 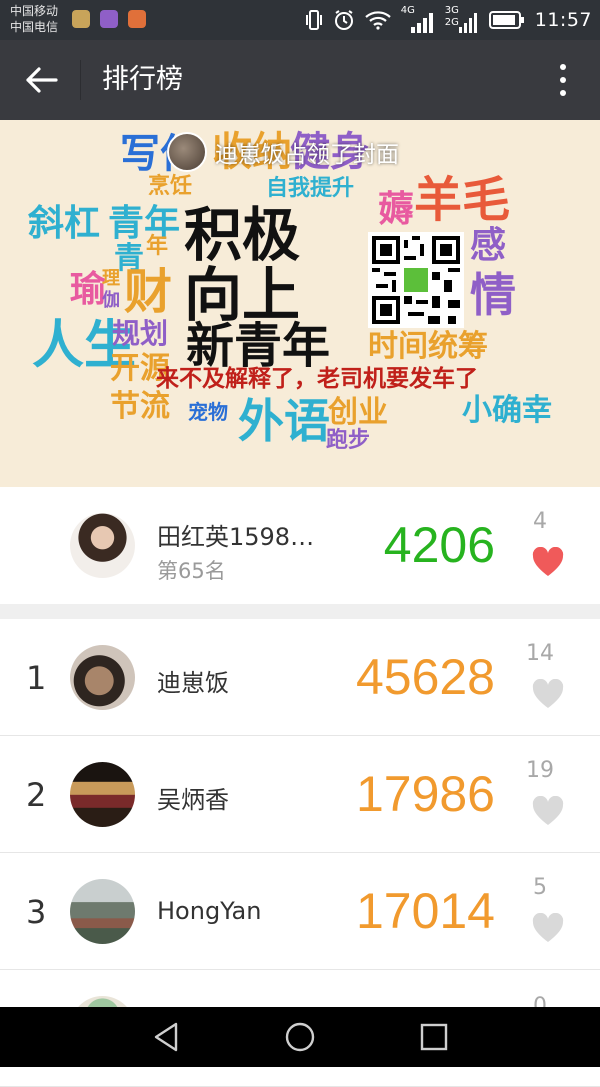 I want to click on vibrate-icon, so click(x=313, y=20).